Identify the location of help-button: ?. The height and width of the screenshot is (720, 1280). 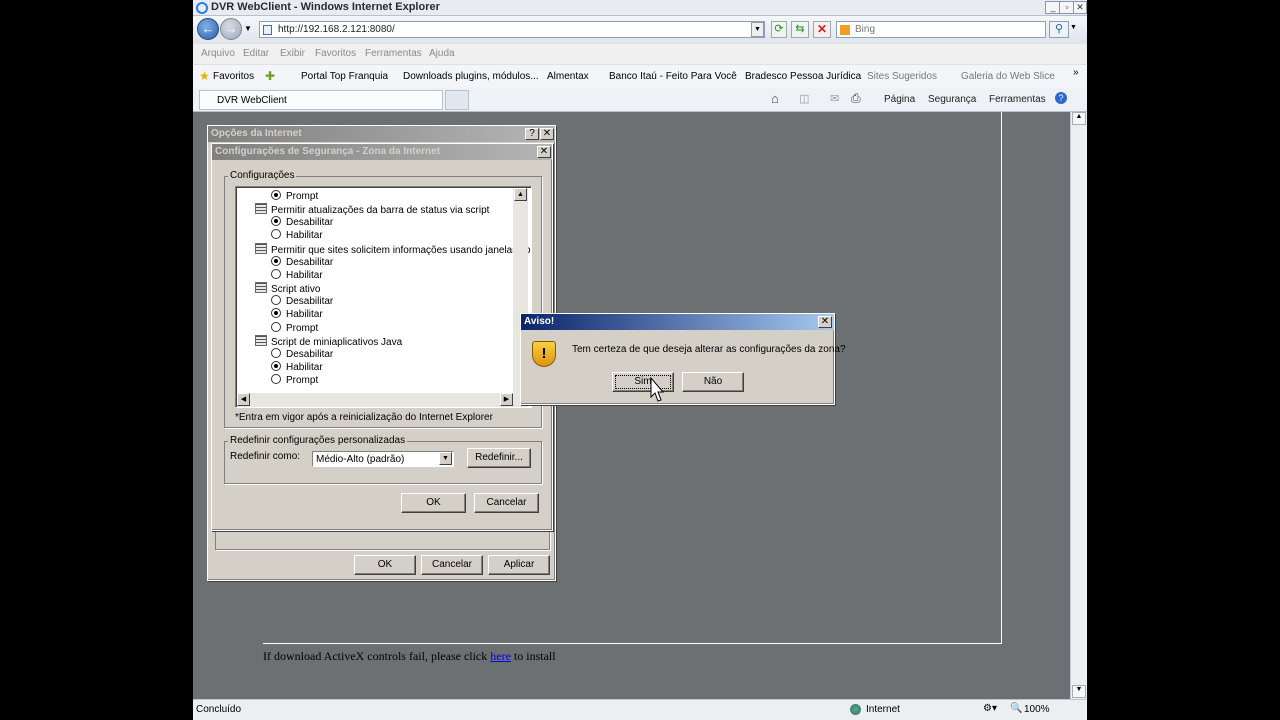
(532, 134).